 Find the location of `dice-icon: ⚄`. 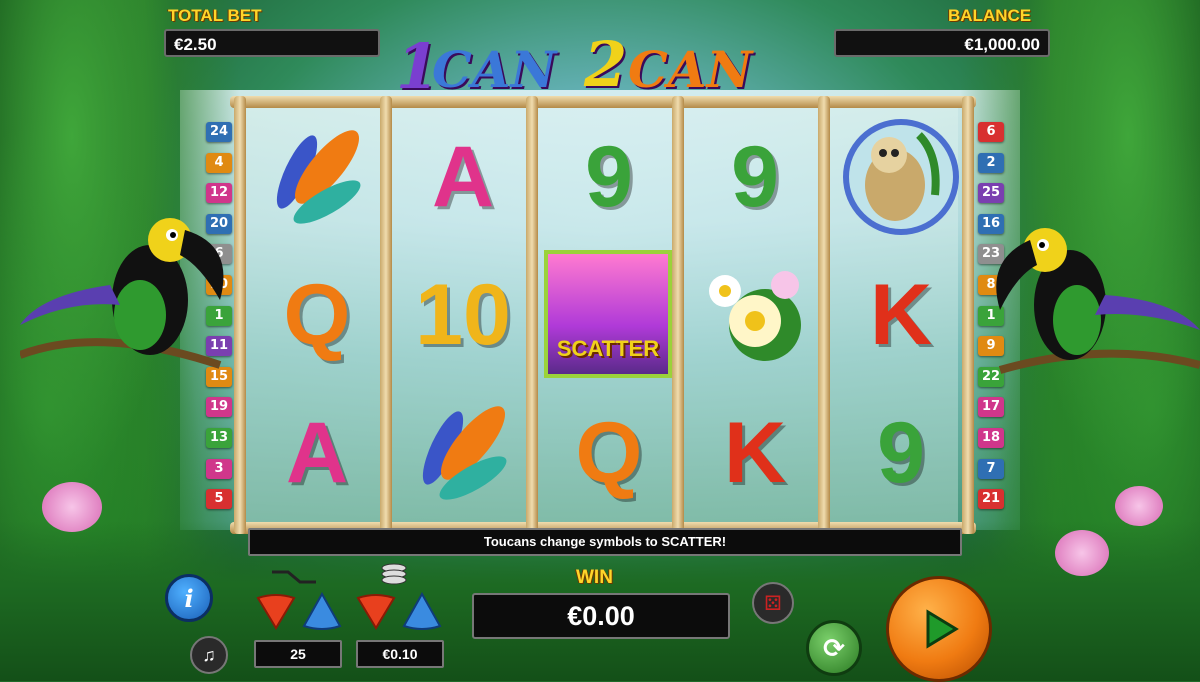

dice-icon: ⚄ is located at coordinates (773, 603).